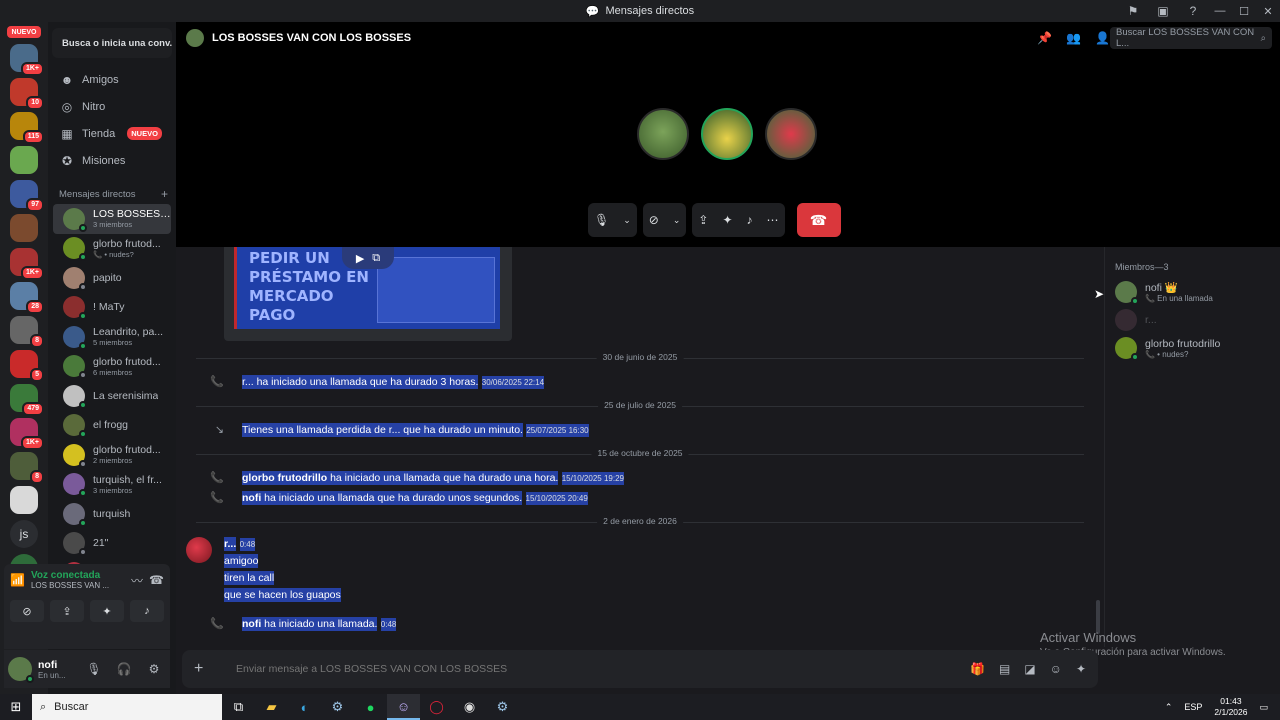 This screenshot has height=720, width=1280. I want to click on steam-alt-icon: ⚙, so click(502, 707).